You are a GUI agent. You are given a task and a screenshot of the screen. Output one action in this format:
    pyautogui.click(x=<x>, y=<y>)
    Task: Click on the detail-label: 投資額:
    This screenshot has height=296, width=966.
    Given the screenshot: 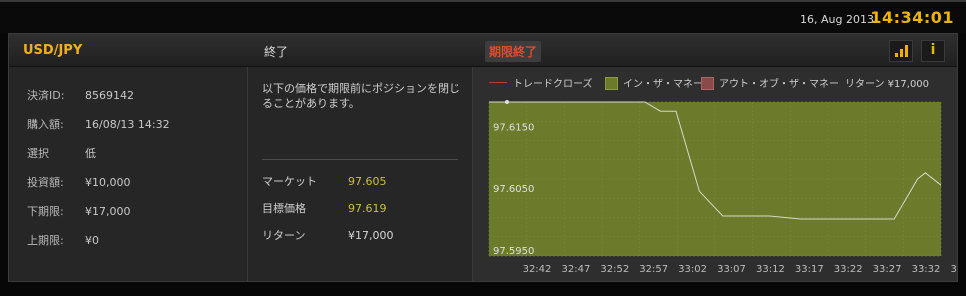 What is the action you would take?
    pyautogui.click(x=45, y=182)
    